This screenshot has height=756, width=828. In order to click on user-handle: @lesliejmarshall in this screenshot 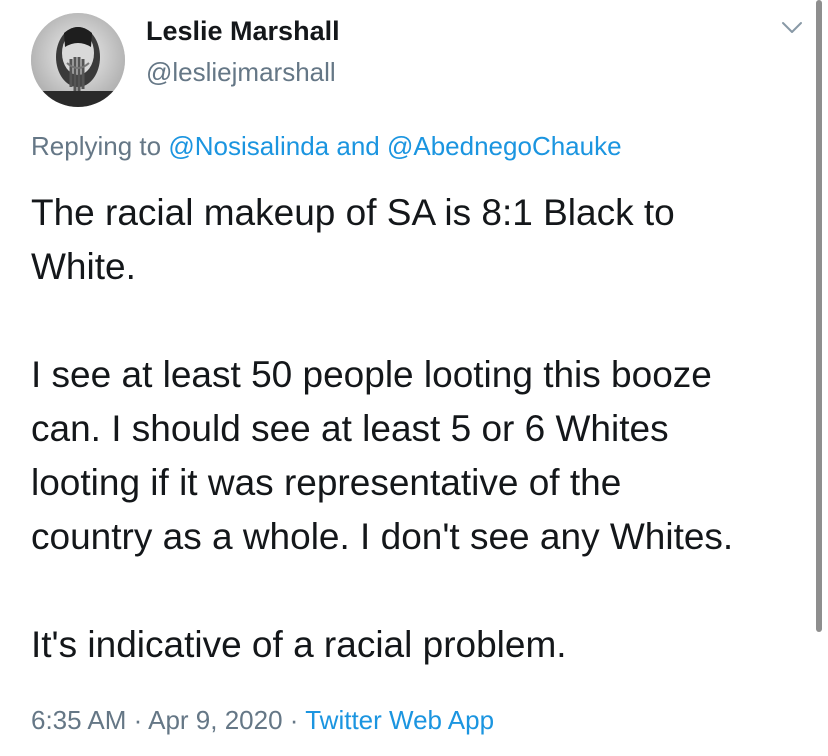, I will do `click(241, 72)`.